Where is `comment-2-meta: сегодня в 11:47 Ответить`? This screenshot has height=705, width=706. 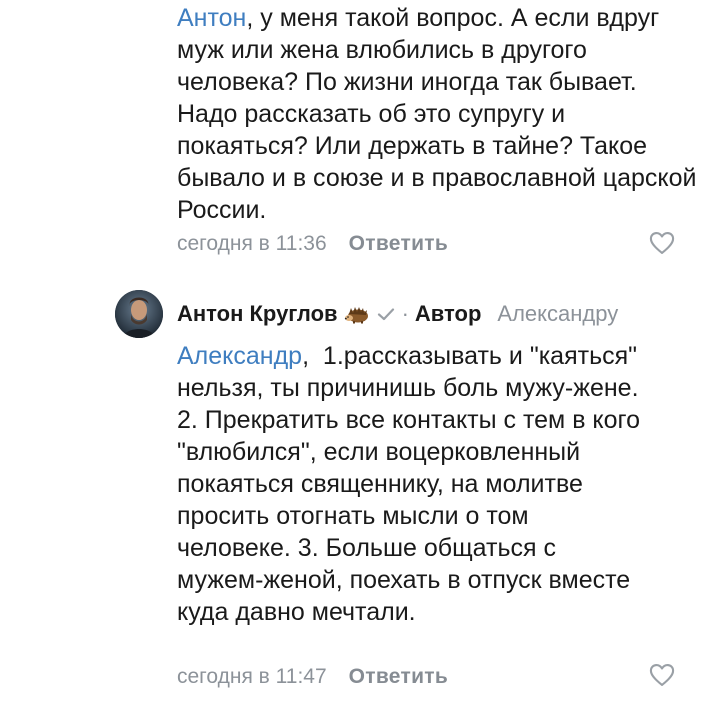 comment-2-meta: сегодня в 11:47 Ответить is located at coordinates (312, 677).